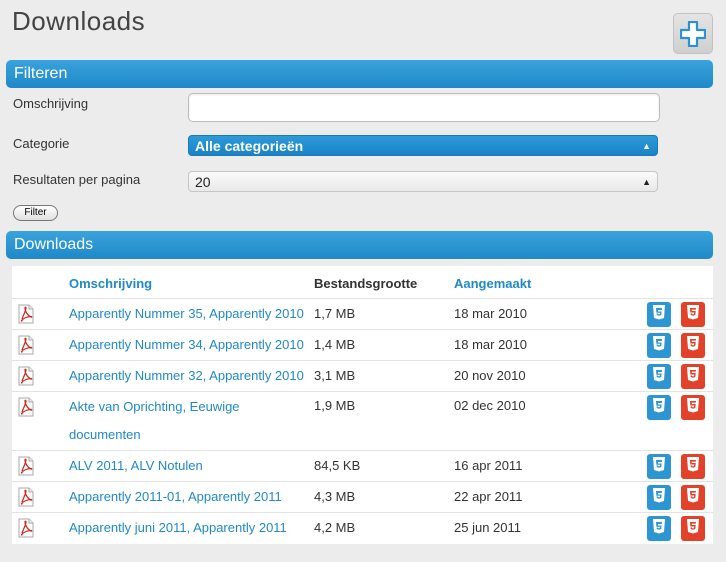 The width and height of the screenshot is (726, 562). Describe the element at coordinates (490, 405) in the screenshot. I see `created-date: 02 dec 2010` at that location.